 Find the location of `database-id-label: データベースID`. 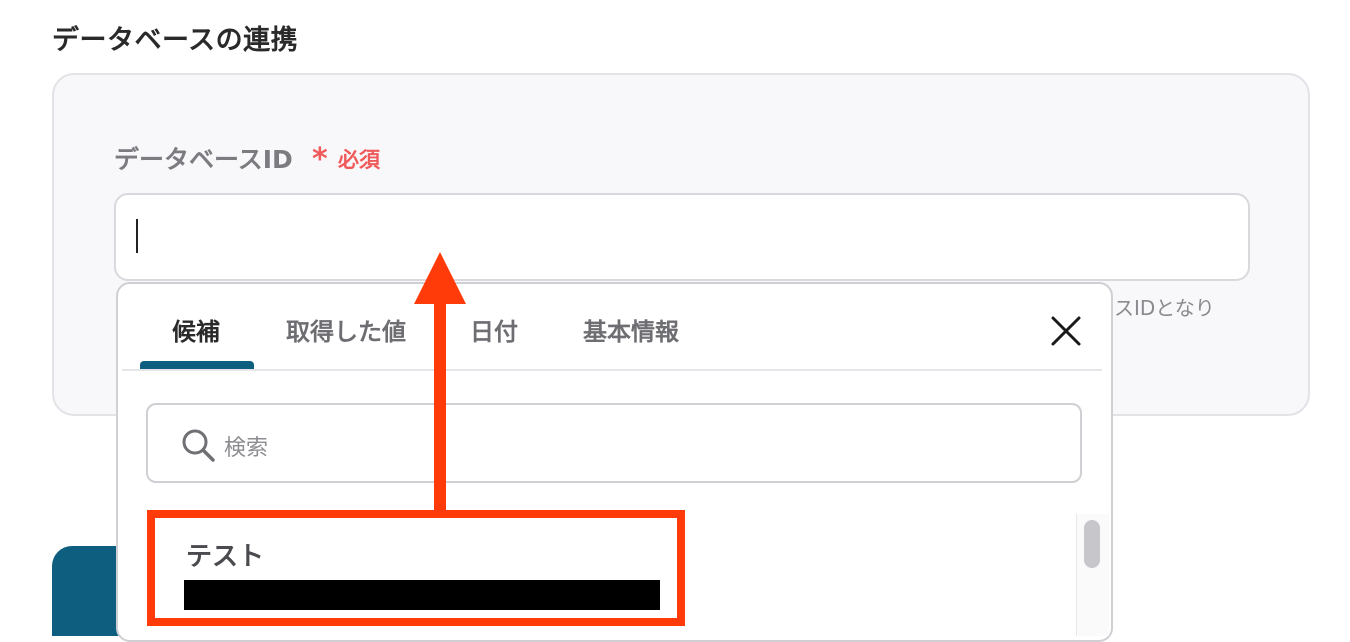

database-id-label: データベースID is located at coordinates (203, 159).